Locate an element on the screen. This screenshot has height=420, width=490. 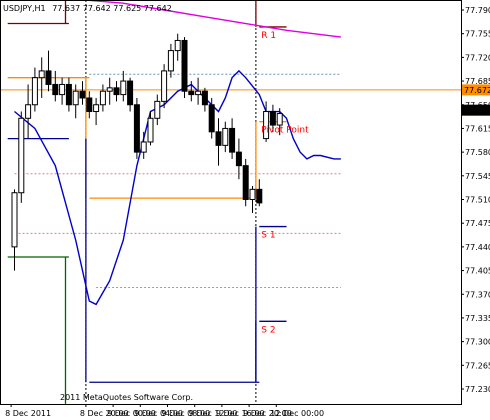
y-axis-tick-label: 77.720 is located at coordinates (477, 57).